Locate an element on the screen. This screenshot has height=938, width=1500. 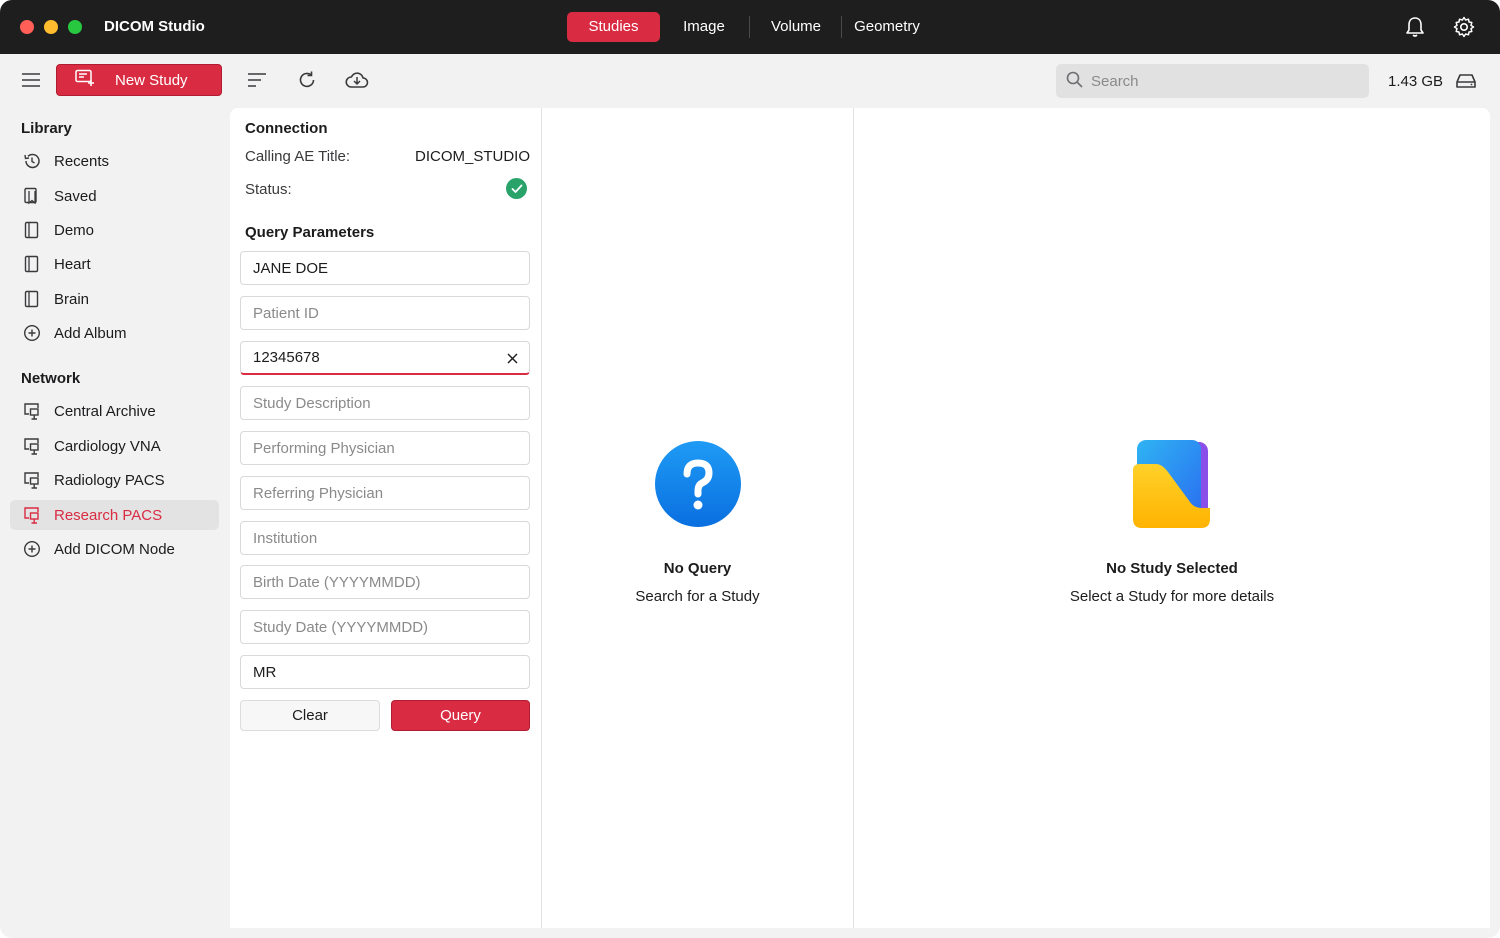
accession-number-field is located at coordinates (385, 358).